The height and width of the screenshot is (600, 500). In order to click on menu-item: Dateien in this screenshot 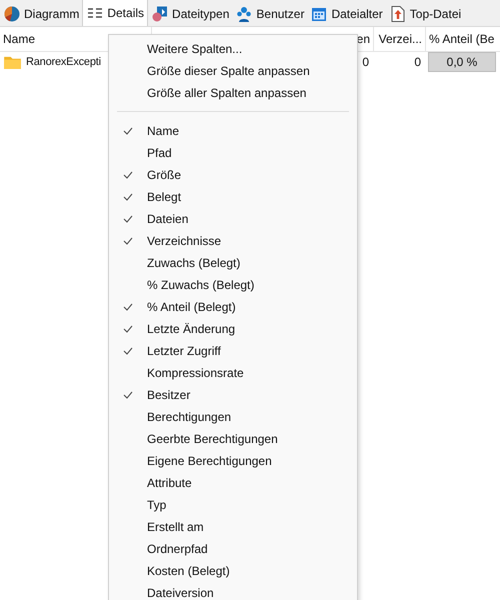, I will do `click(233, 219)`.